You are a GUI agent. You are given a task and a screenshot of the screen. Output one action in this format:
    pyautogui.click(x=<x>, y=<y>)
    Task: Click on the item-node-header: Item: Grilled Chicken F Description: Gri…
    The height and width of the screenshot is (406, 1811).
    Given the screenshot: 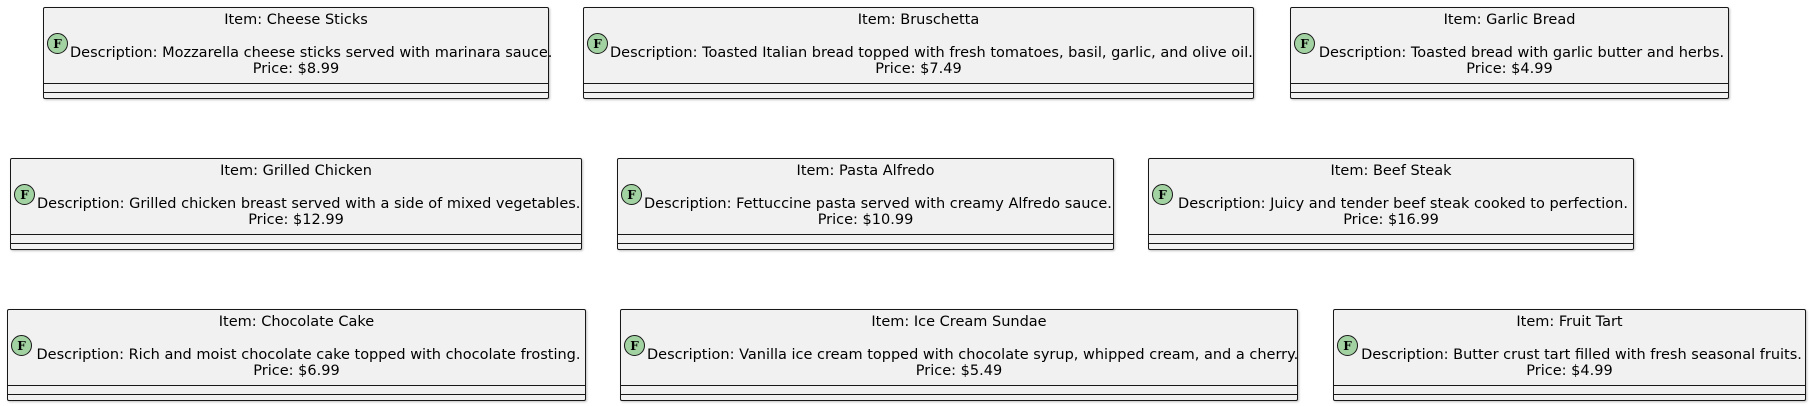 What is the action you would take?
    pyautogui.click(x=296, y=197)
    